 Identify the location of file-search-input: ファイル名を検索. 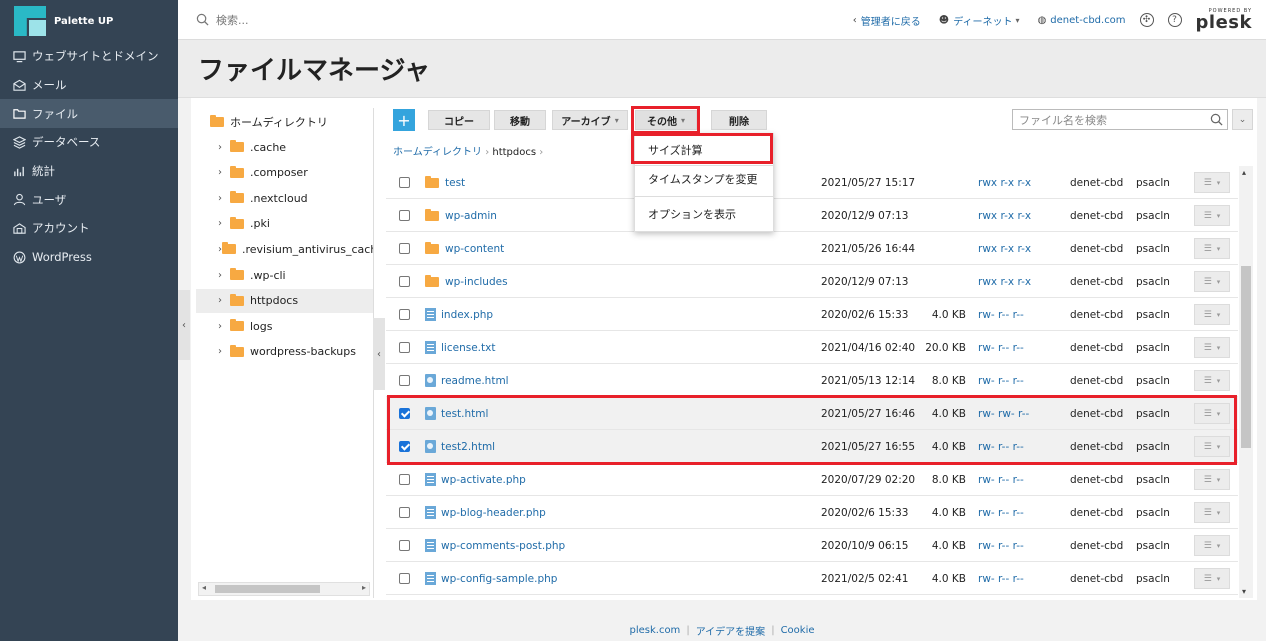
(1120, 119).